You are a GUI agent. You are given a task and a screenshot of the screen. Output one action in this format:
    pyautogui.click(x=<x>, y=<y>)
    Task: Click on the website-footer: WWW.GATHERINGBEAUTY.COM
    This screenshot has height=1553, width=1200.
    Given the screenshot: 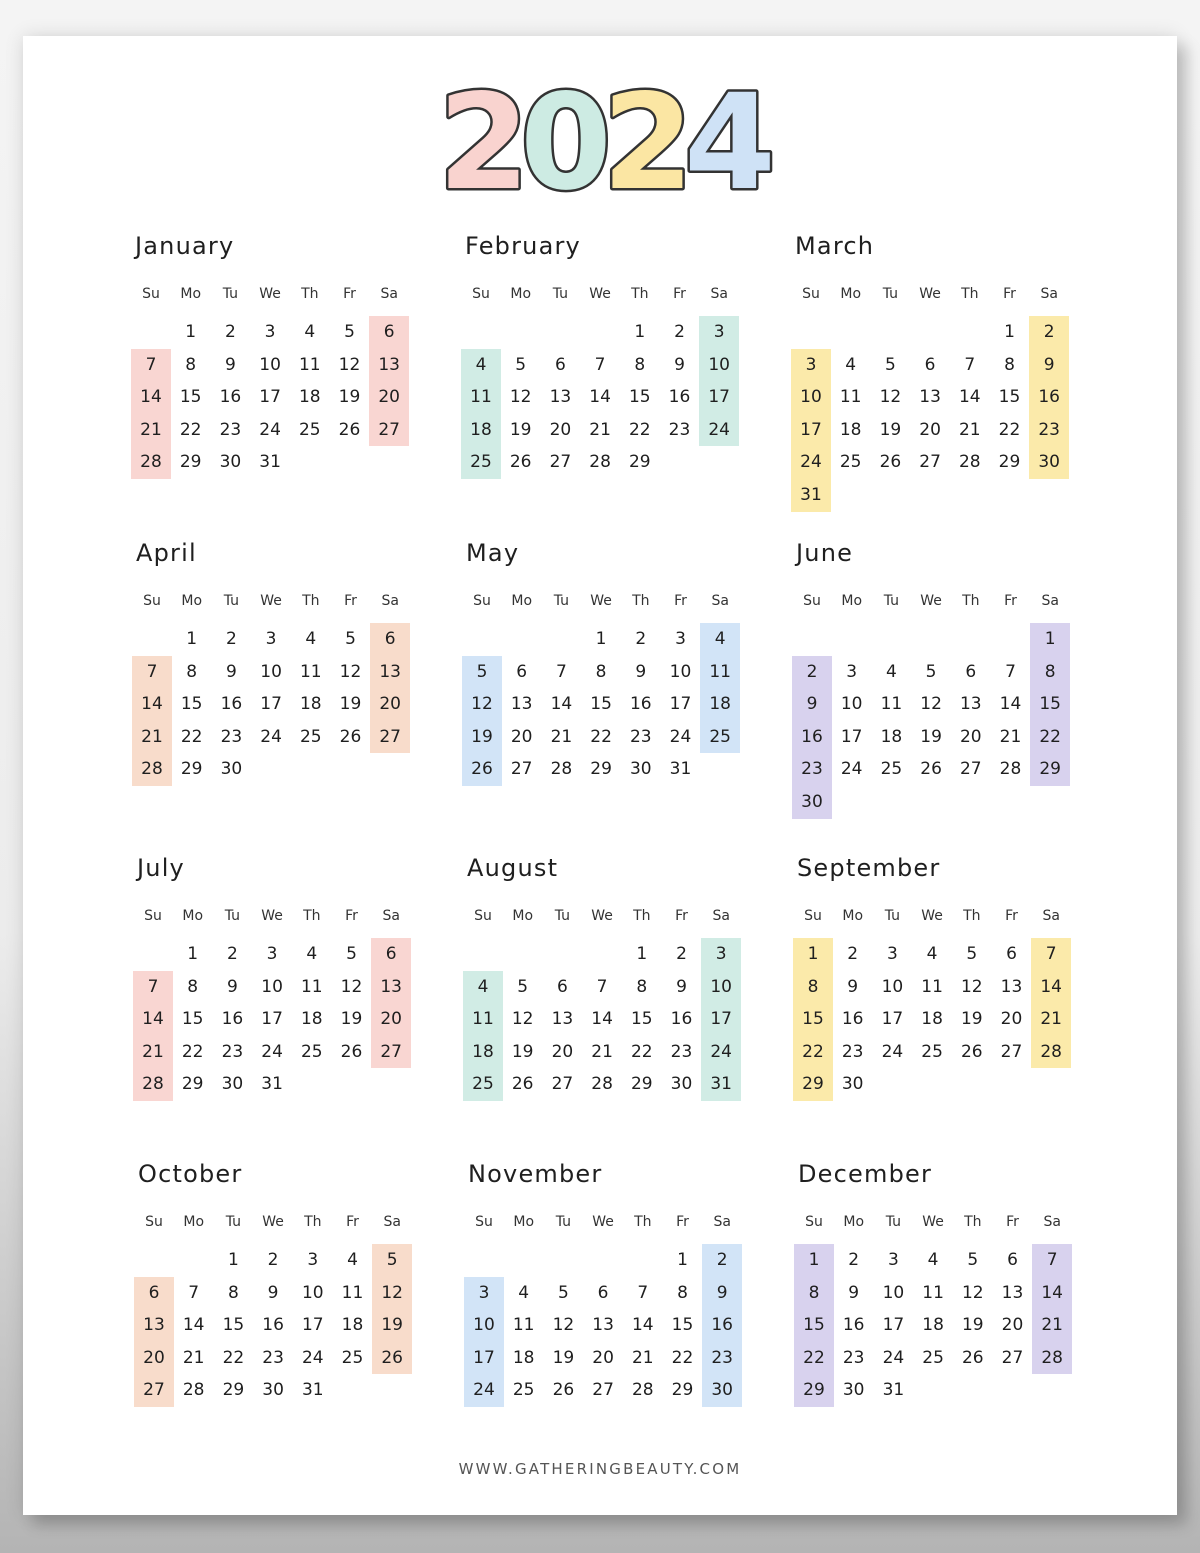 What is the action you would take?
    pyautogui.click(x=600, y=1469)
    